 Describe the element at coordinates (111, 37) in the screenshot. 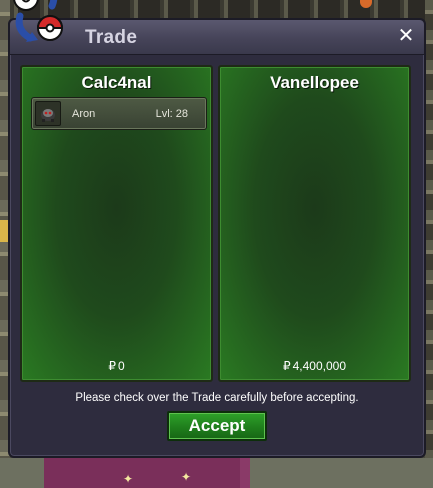

I see `dialog-title: Trade` at that location.